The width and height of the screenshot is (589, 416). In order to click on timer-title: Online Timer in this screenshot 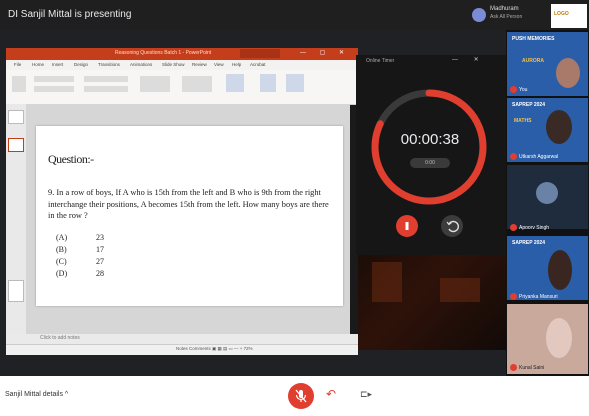, I will do `click(380, 61)`.